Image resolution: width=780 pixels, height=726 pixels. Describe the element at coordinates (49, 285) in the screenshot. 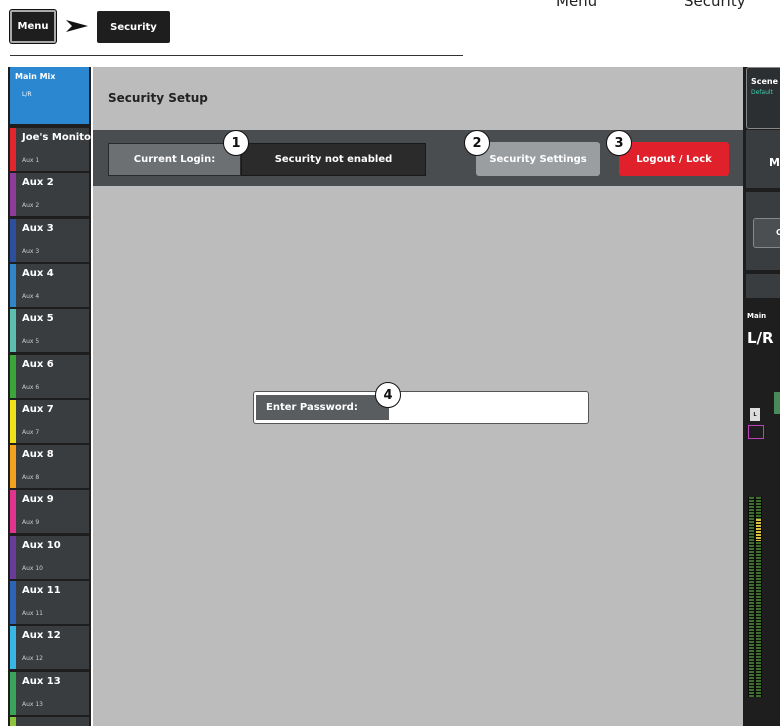

I see `sidebar-item-aux: Aux 4 Aux 4` at that location.